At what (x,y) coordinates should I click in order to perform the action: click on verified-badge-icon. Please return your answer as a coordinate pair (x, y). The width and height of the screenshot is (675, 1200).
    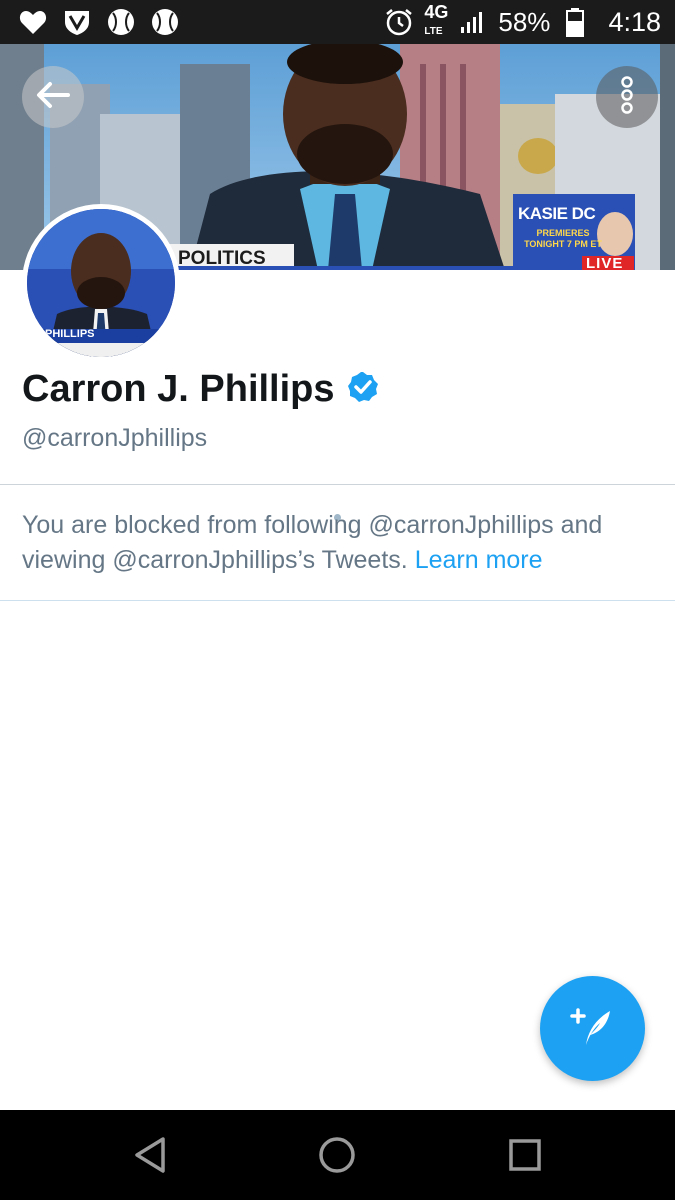
    Looking at the image, I should click on (363, 389).